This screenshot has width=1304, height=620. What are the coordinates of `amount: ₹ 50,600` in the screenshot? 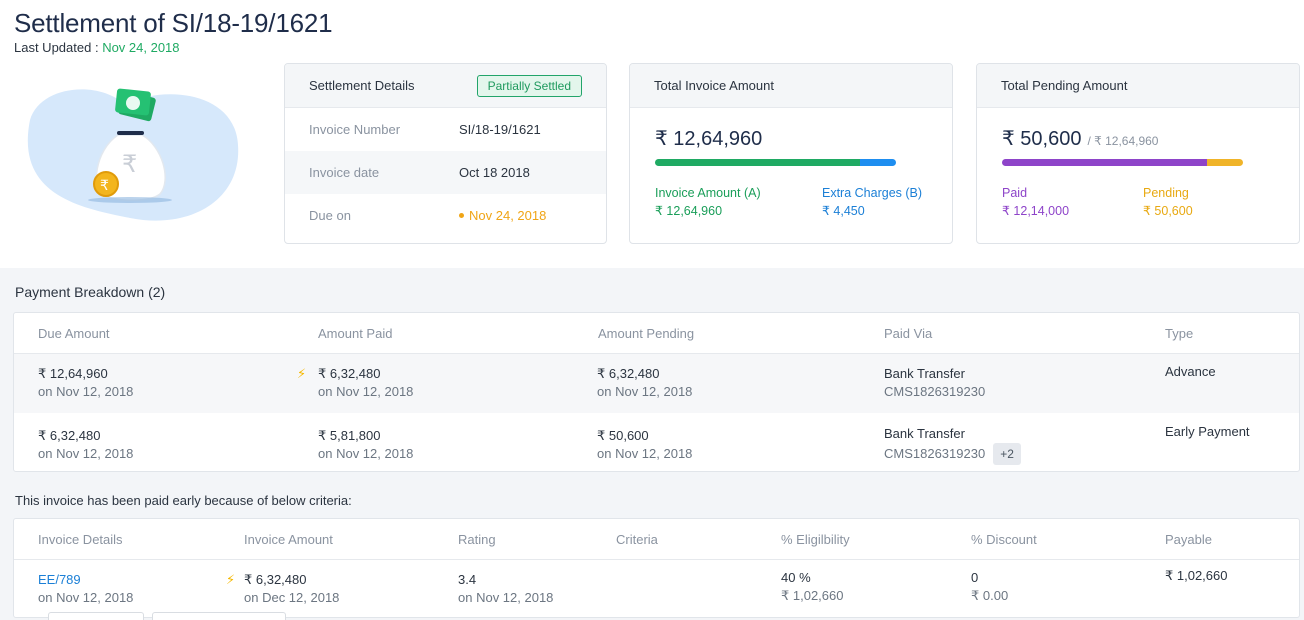 It's located at (623, 435).